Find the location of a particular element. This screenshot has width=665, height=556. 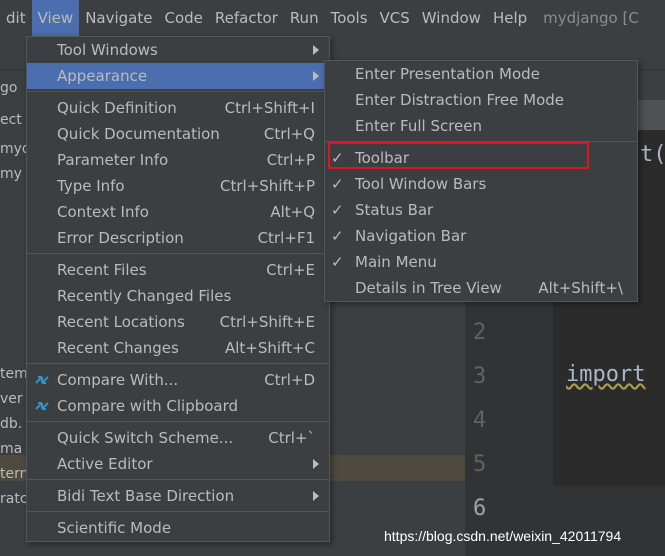

menu-view: View is located at coordinates (55, 18).